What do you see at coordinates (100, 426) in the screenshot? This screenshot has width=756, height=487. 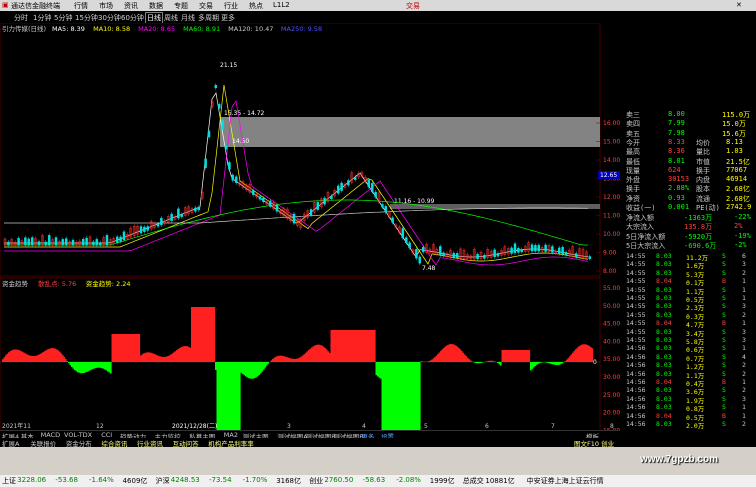 I see `x-axis-label: 12` at bounding box center [100, 426].